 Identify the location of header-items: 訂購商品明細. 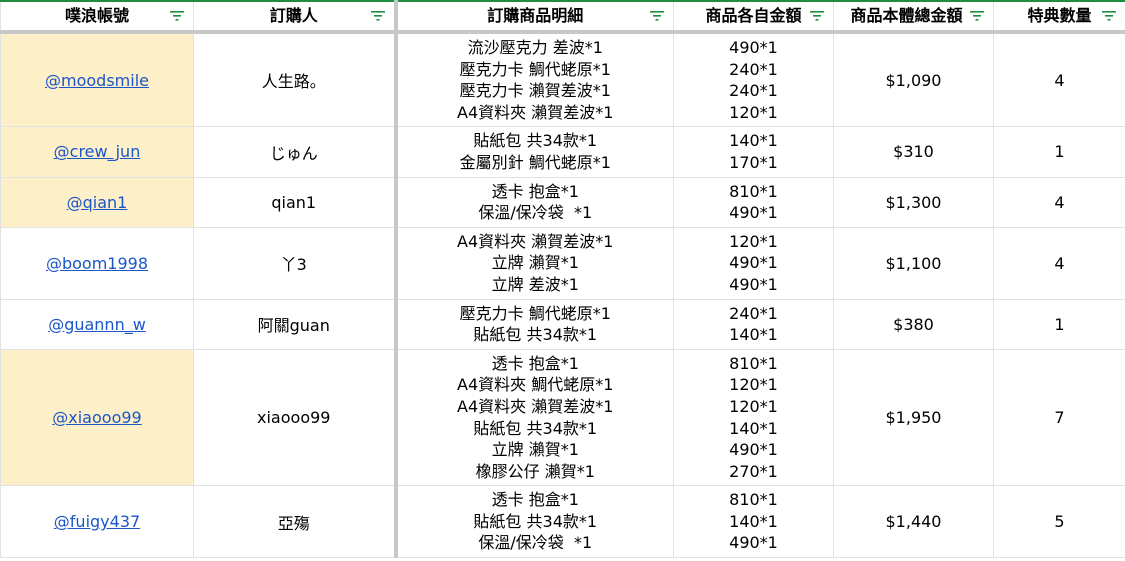
(534, 17).